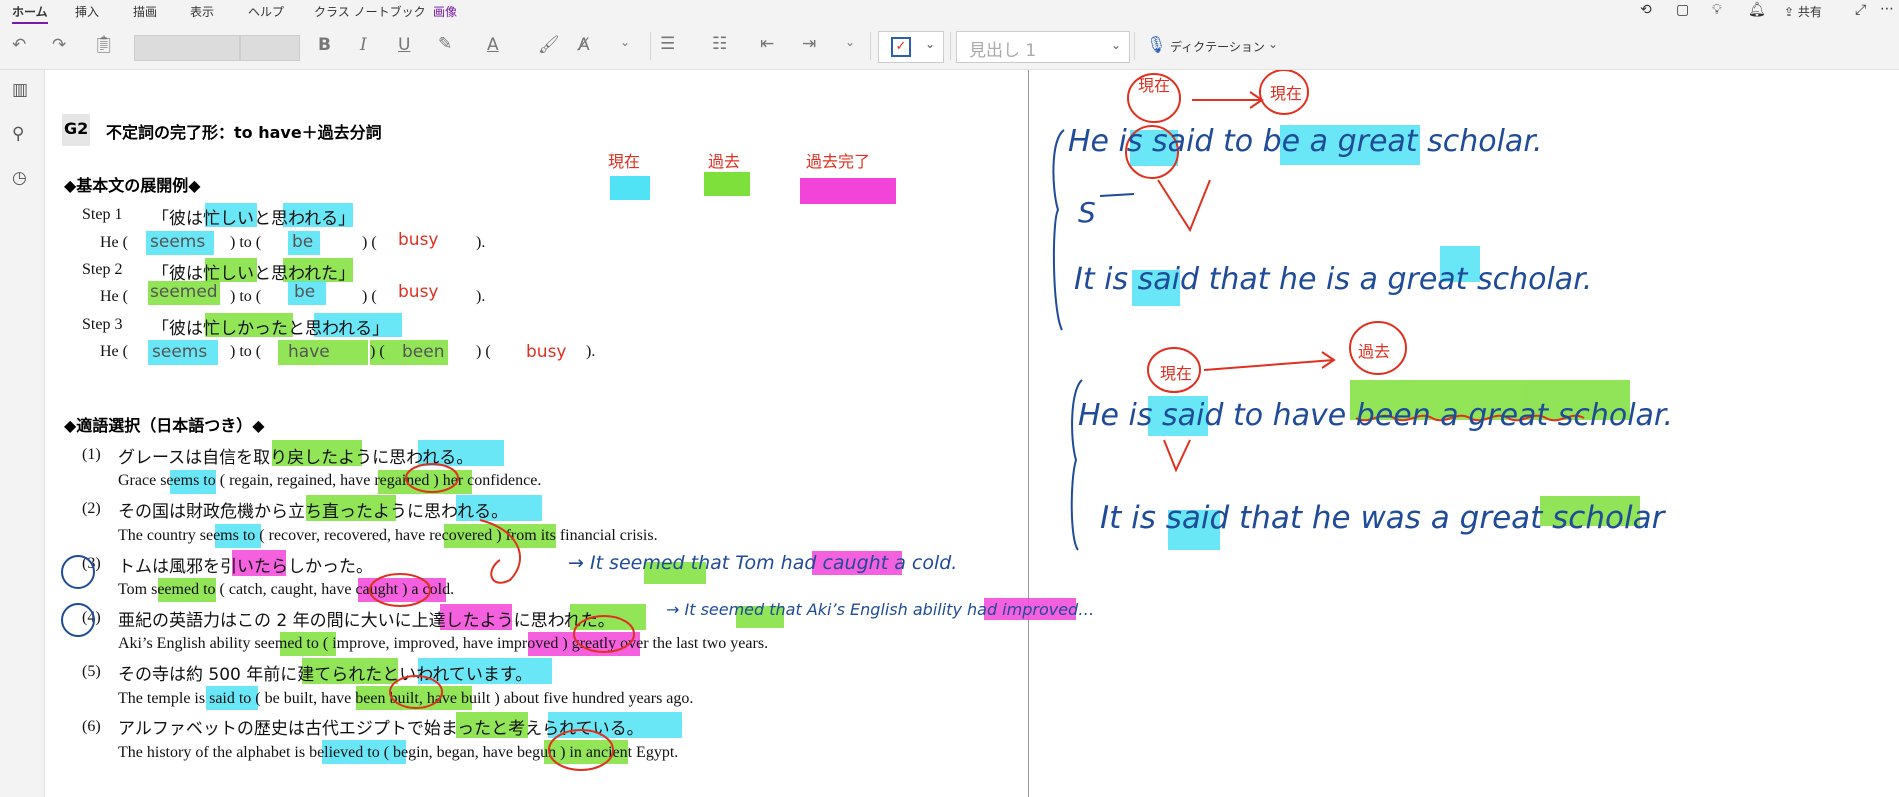 This screenshot has height=797, width=1899. Describe the element at coordinates (348, 617) in the screenshot. I see `red-ink-annotations-left` at that location.